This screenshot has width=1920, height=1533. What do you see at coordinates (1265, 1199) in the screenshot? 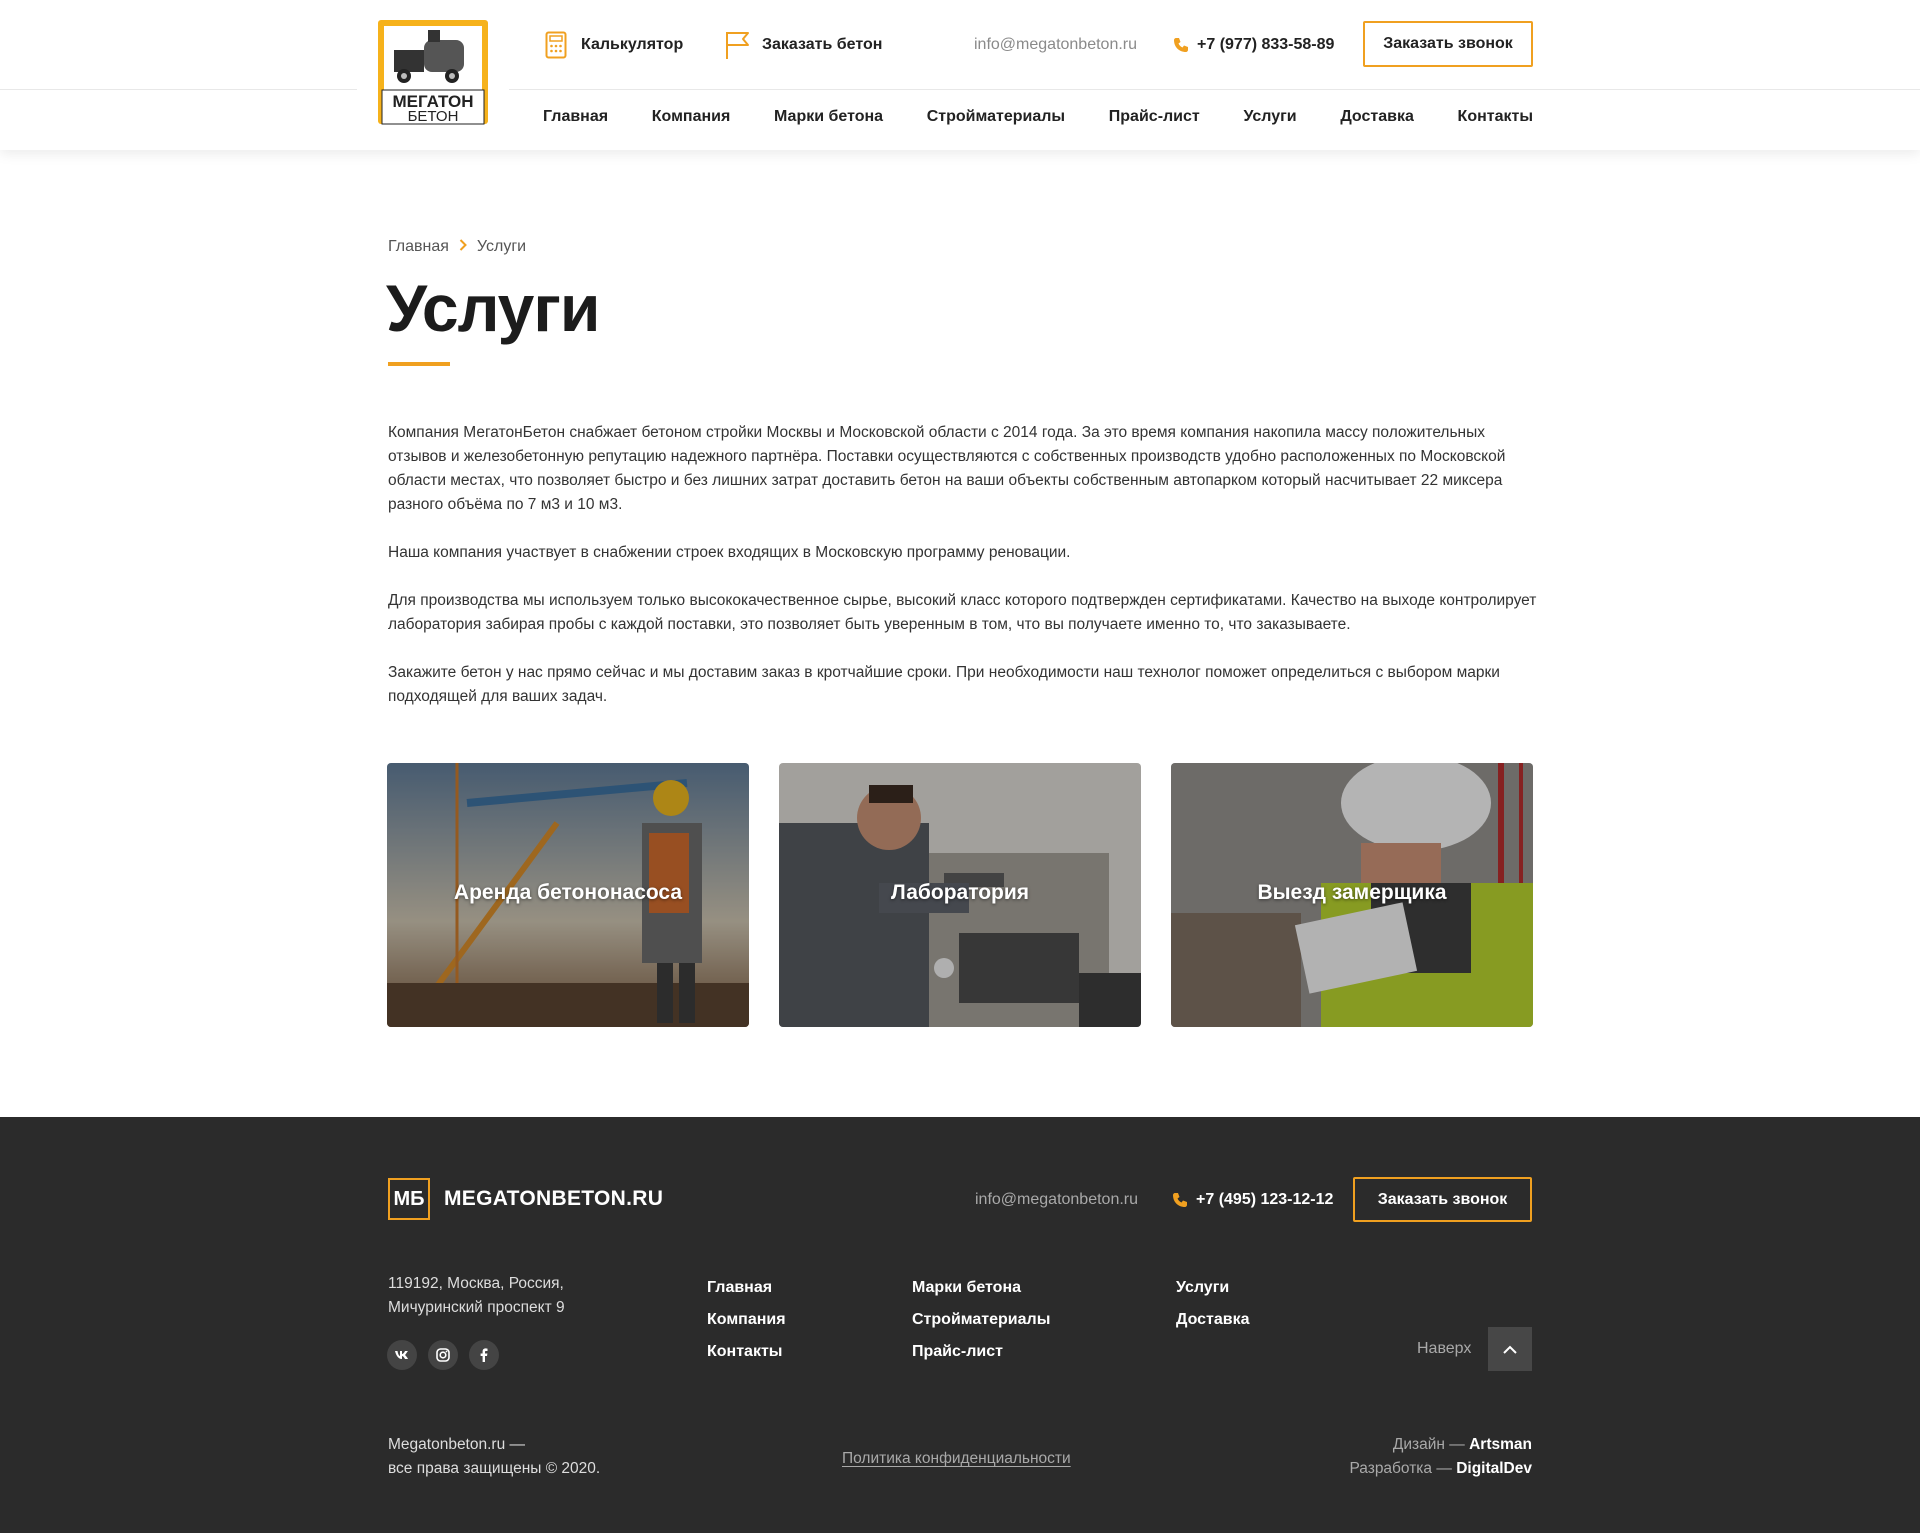
I see `footer-phone-number: +7 (495) 123-12-12` at bounding box center [1265, 1199].